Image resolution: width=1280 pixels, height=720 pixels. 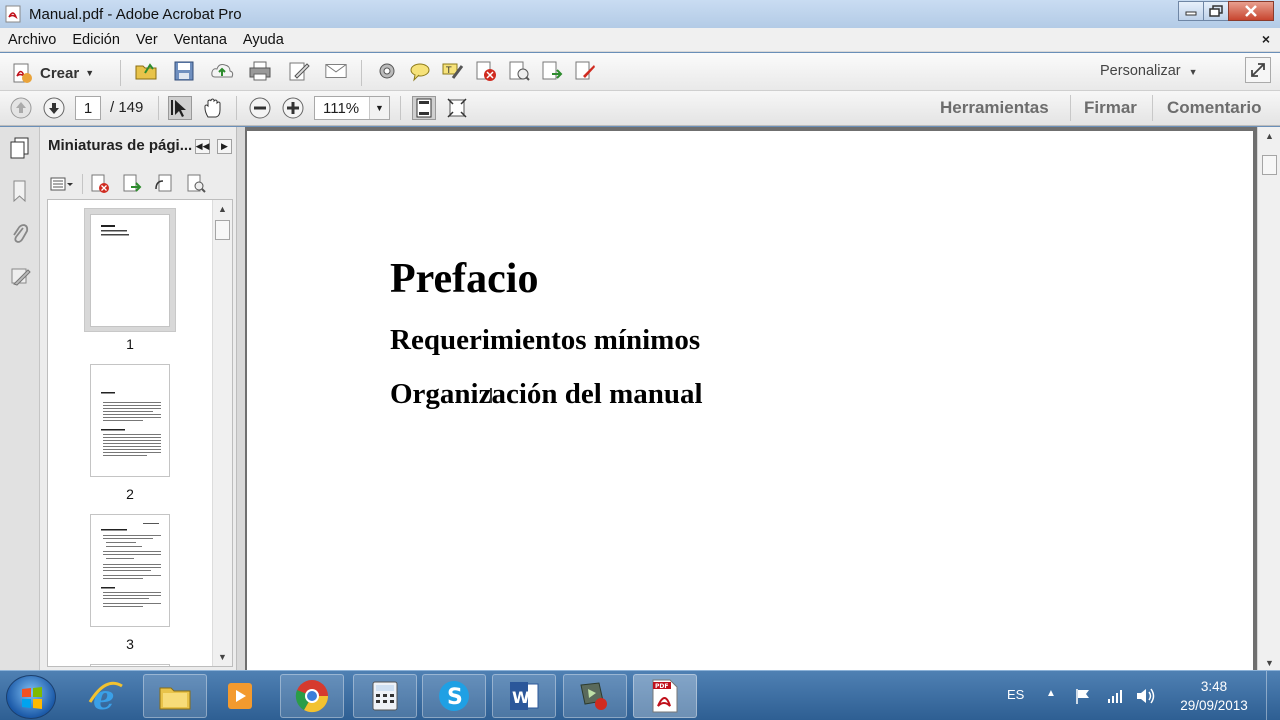 I want to click on thumbnail-page-number: 2, so click(x=130, y=494).